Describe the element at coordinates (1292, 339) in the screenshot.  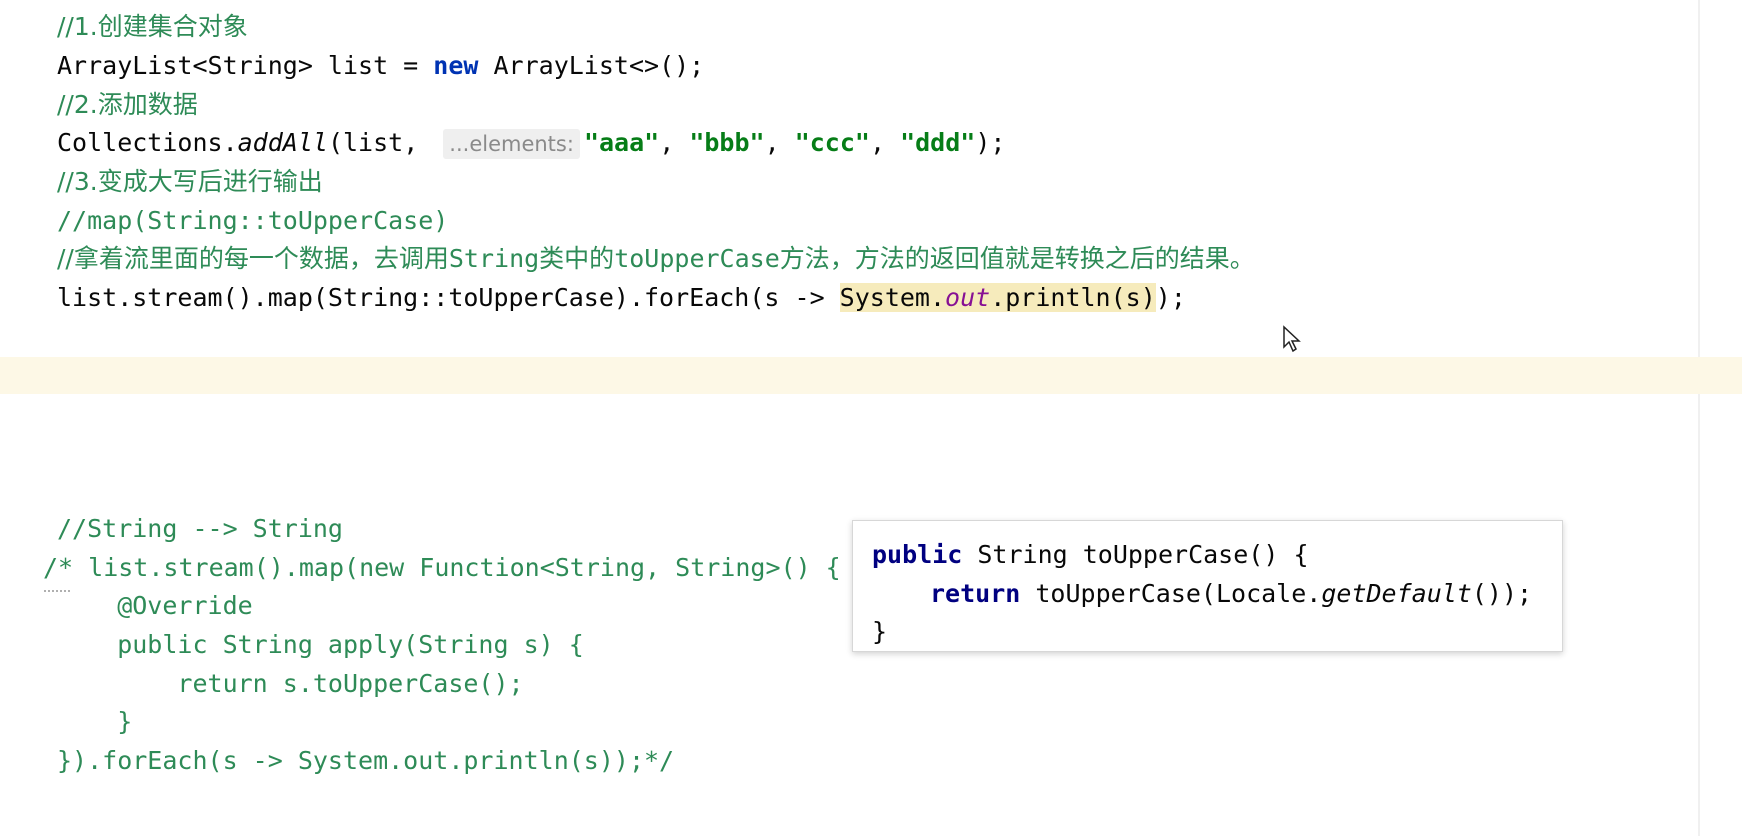
I see `mouse-pointer-icon` at that location.